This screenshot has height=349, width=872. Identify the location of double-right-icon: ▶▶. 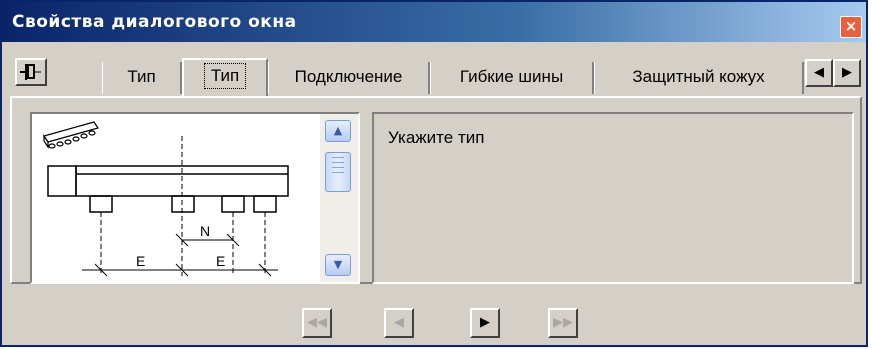
(563, 322).